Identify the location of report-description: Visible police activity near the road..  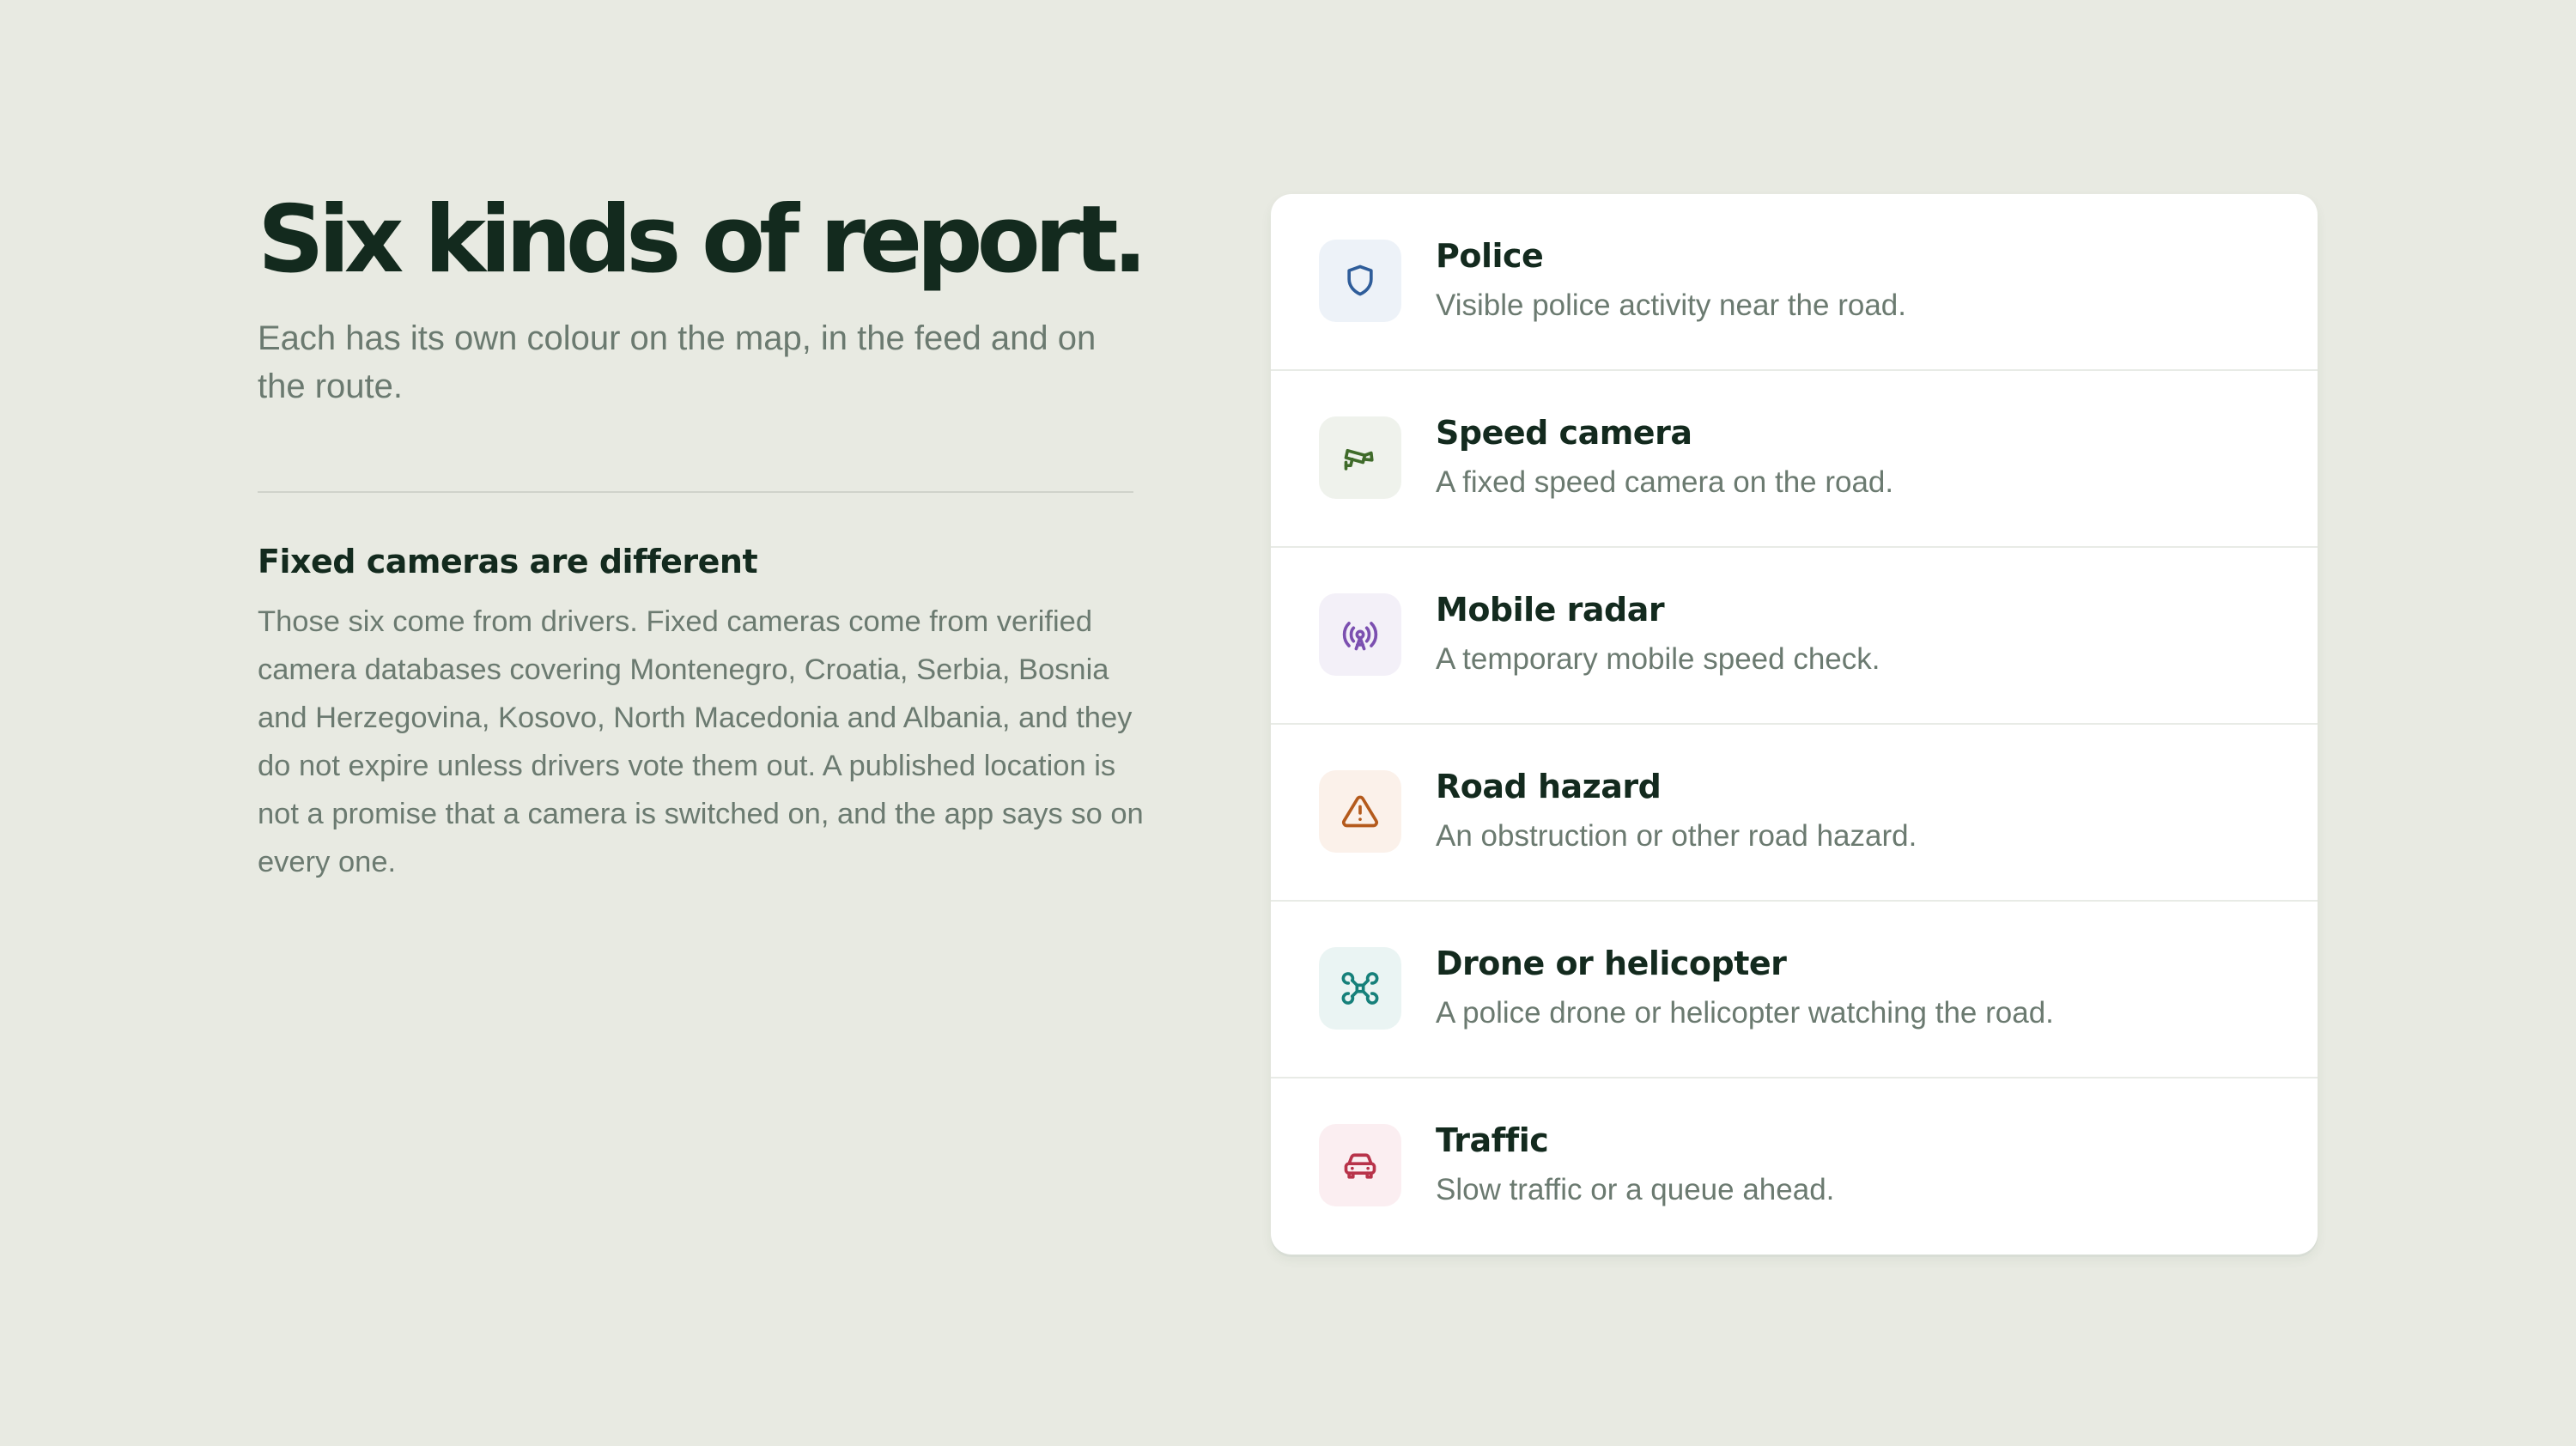
(1671, 305).